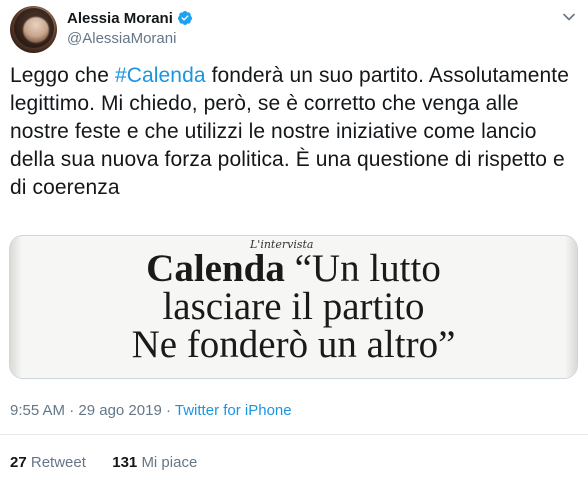 The width and height of the screenshot is (588, 486). What do you see at coordinates (130, 38) in the screenshot?
I see `author-handle: @AlessiaMorani` at bounding box center [130, 38].